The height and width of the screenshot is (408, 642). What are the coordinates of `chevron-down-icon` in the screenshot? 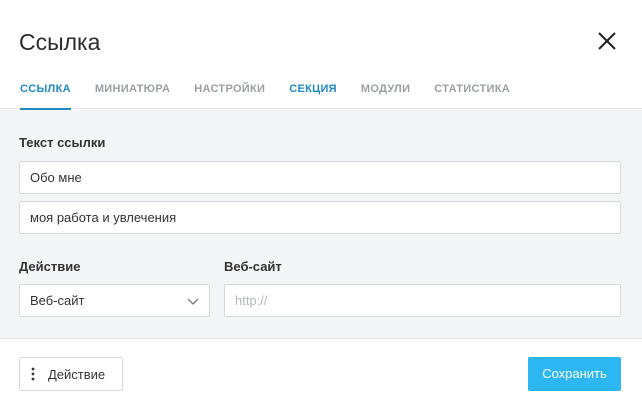 It's located at (193, 301).